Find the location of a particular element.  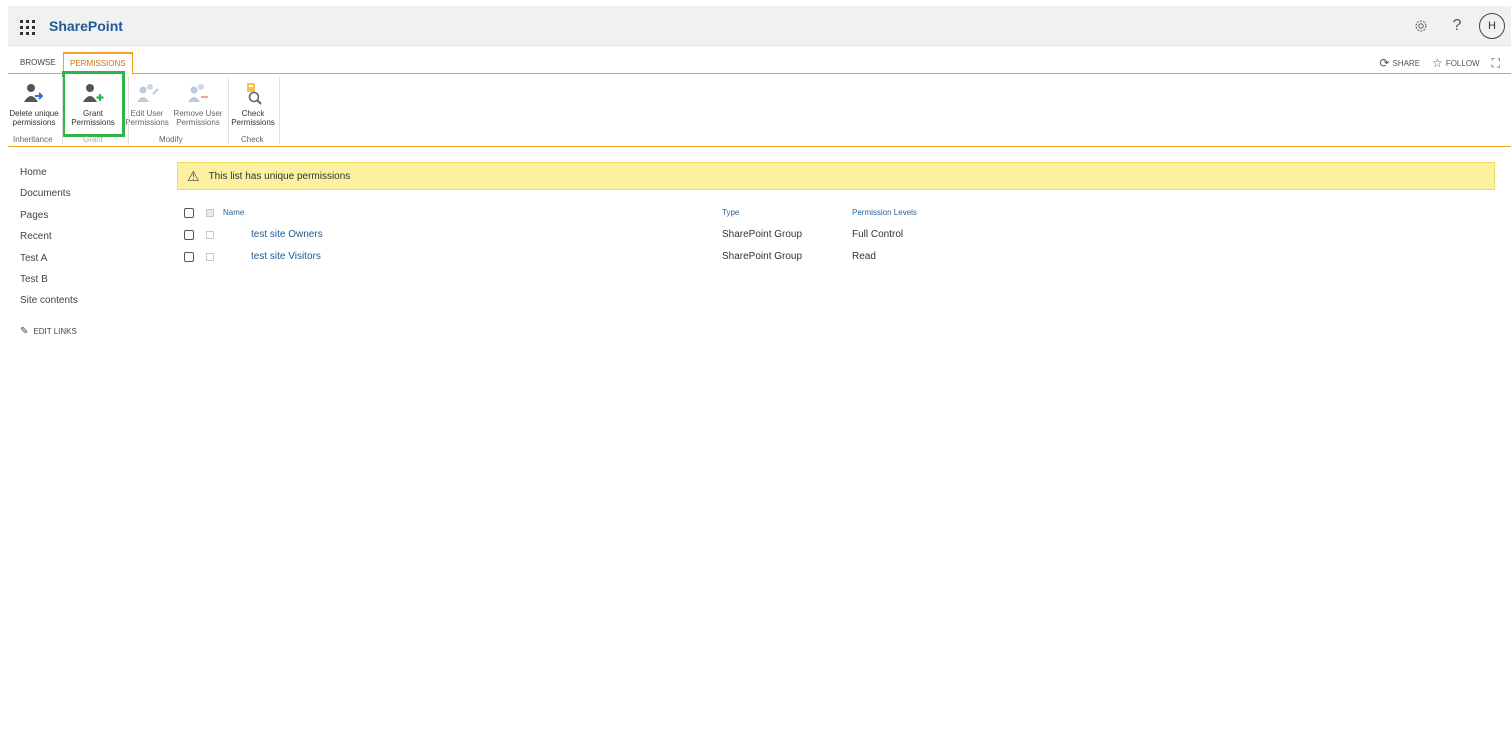

focus-button: ⛶ is located at coordinates (1497, 63).